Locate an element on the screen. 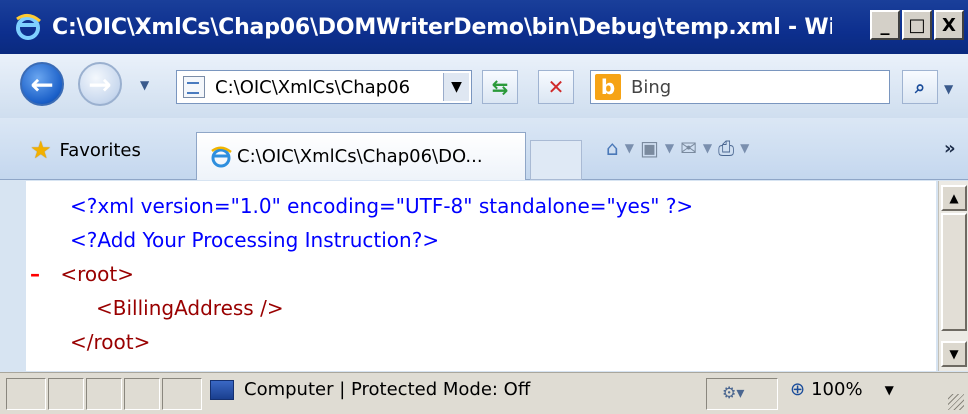 The height and width of the screenshot is (414, 968). address-bar: C:\OIC\XmlCs\Chap06 ▼ is located at coordinates (324, 87).